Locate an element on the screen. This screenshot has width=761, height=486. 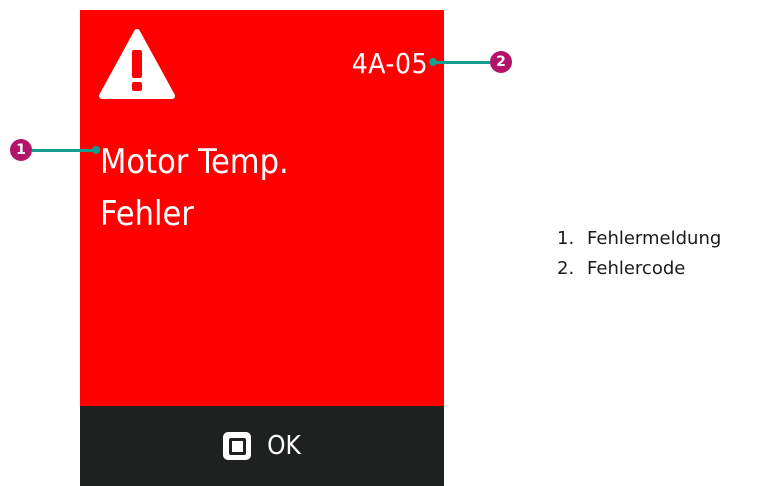
legend-item: 1. Fehlermeldung is located at coordinates (639, 239).